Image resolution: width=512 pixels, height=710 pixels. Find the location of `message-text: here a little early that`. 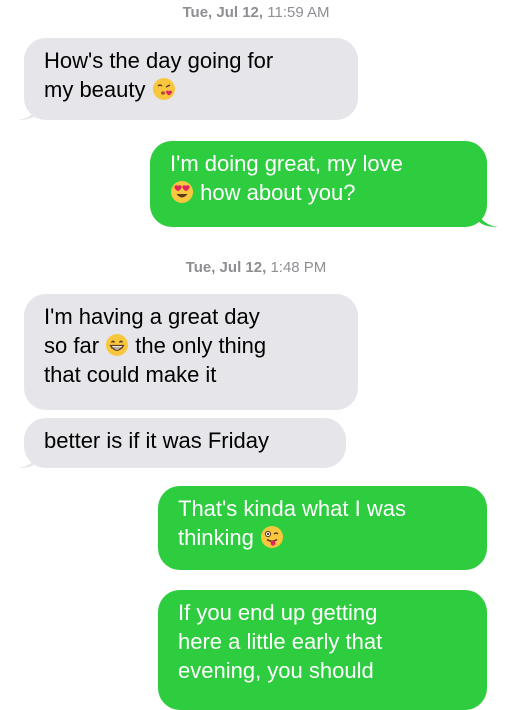

message-text: here a little early that is located at coordinates (280, 641).